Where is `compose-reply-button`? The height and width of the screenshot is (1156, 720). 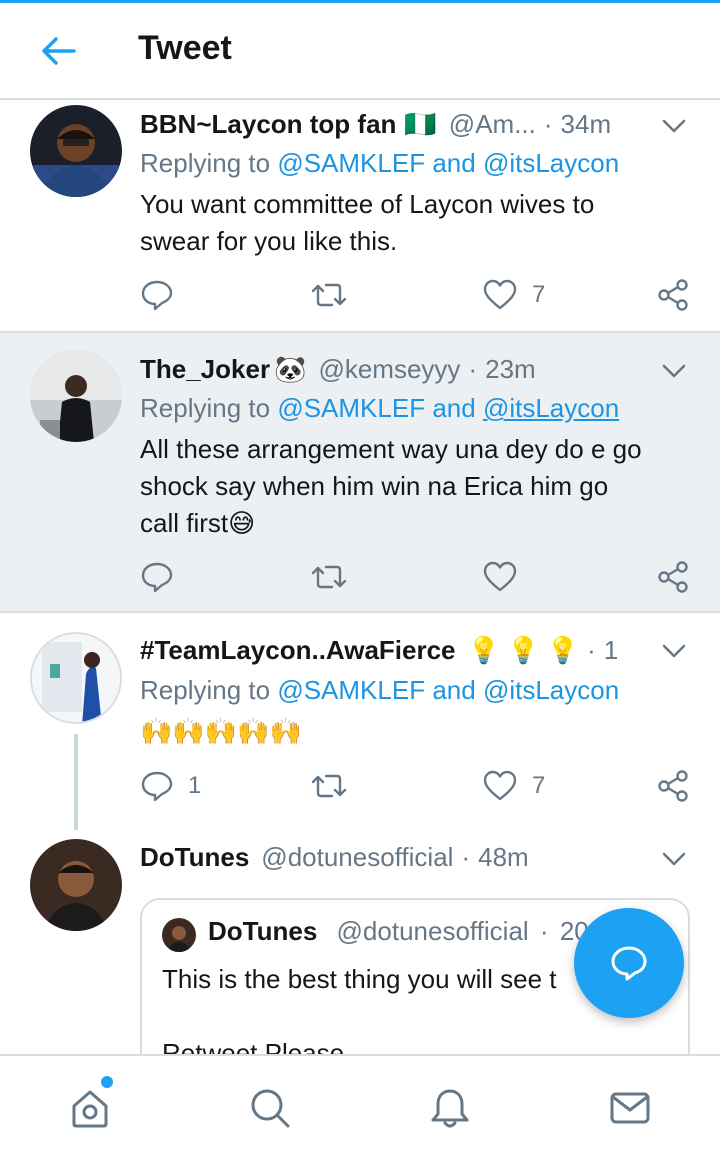
compose-reply-button is located at coordinates (629, 963).